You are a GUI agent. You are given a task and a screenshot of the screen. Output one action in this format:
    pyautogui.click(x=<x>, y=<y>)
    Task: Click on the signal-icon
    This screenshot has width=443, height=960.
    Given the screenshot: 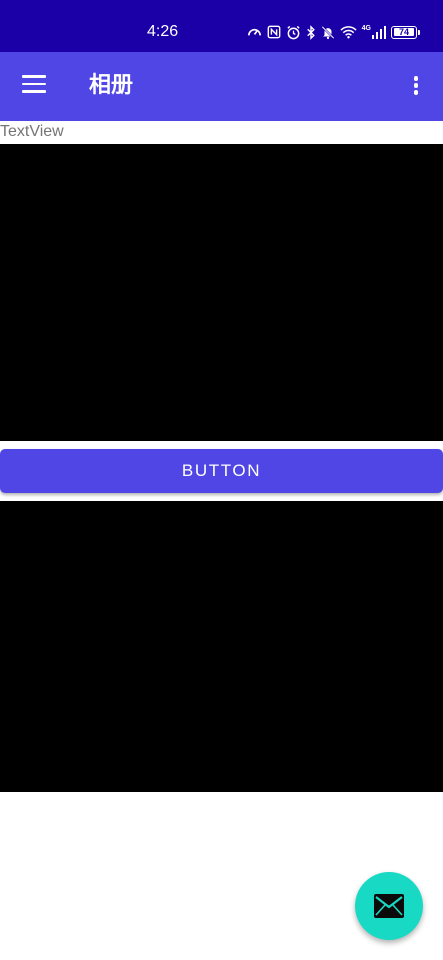 What is the action you would take?
    pyautogui.click(x=379, y=32)
    